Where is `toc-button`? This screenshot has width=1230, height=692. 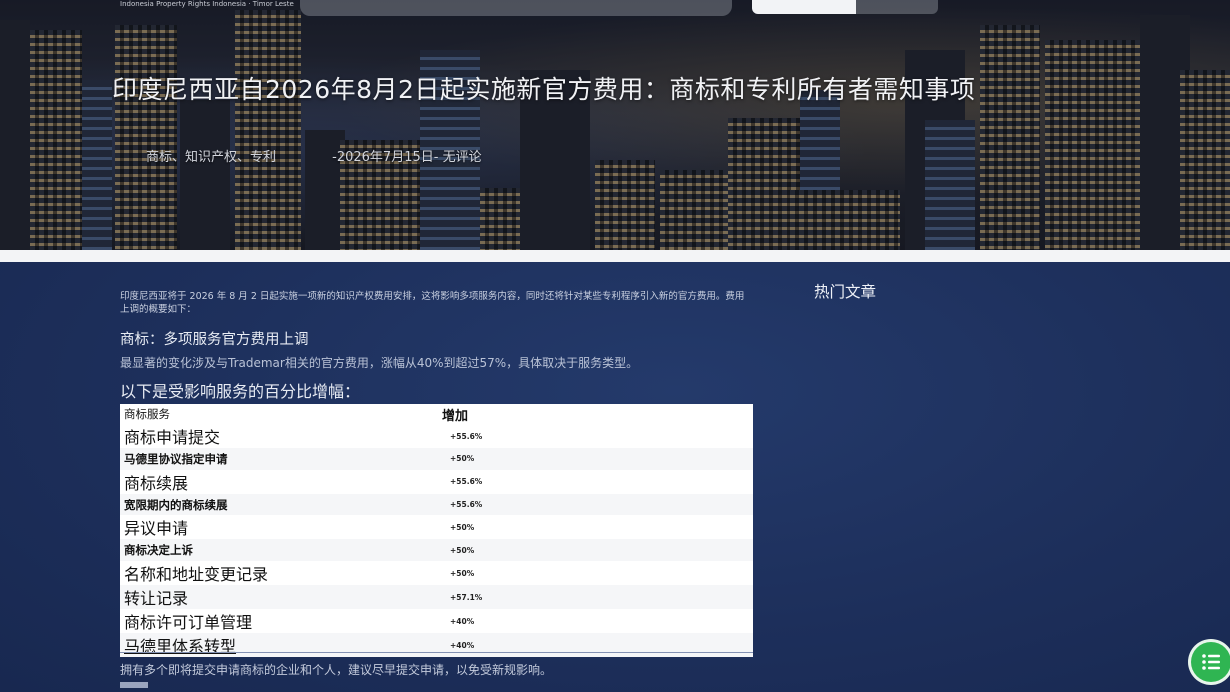 toc-button is located at coordinates (1210, 662).